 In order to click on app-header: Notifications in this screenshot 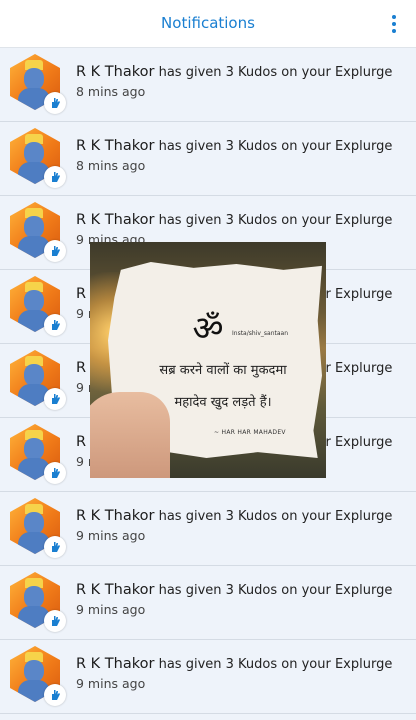, I will do `click(208, 24)`.